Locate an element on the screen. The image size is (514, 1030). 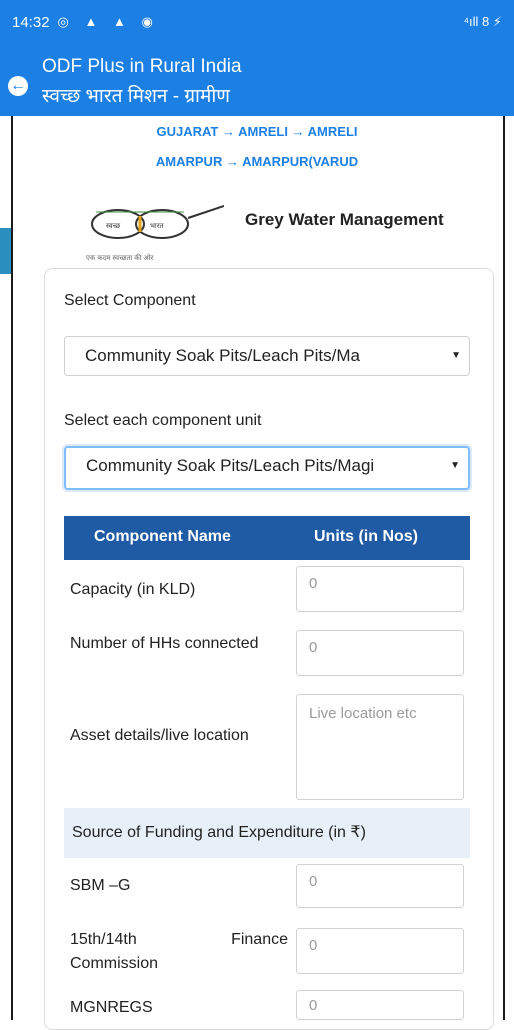
finance-commission-placeholder: 0 is located at coordinates (313, 945).